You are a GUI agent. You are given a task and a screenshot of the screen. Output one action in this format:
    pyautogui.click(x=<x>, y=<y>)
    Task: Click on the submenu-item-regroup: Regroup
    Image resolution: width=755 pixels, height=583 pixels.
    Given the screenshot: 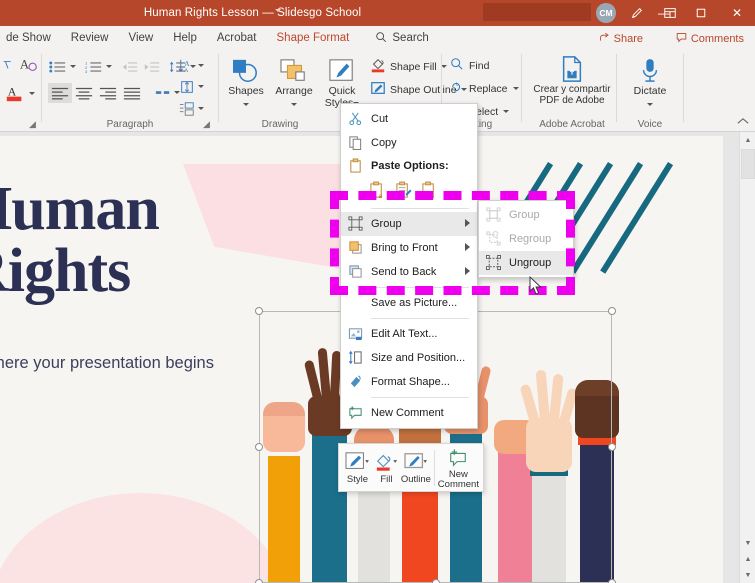 What is the action you would take?
    pyautogui.click(x=526, y=239)
    